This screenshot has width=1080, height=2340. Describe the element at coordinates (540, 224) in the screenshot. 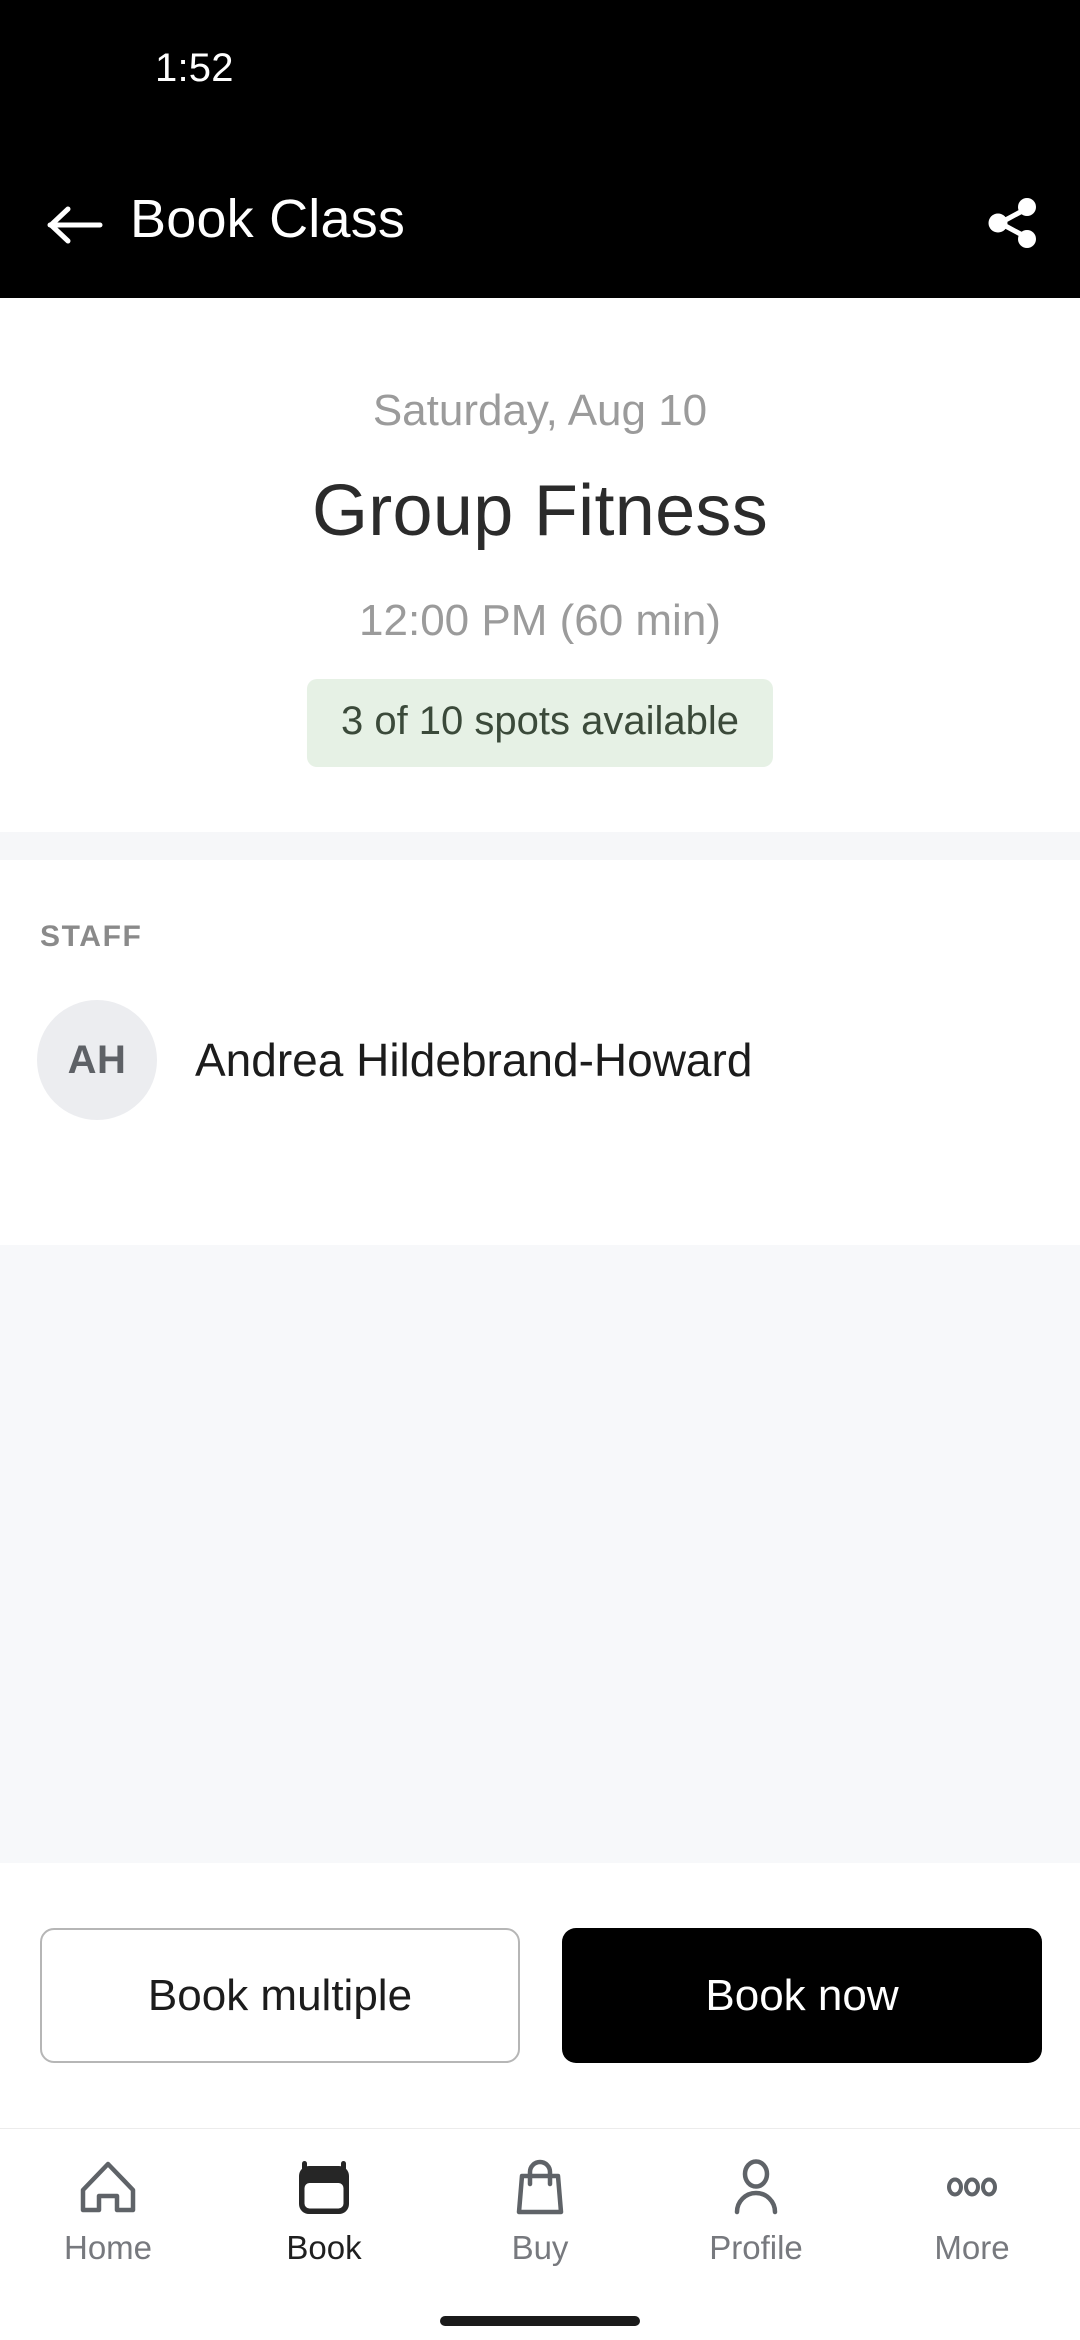

I see `app-bar: Book Class` at that location.